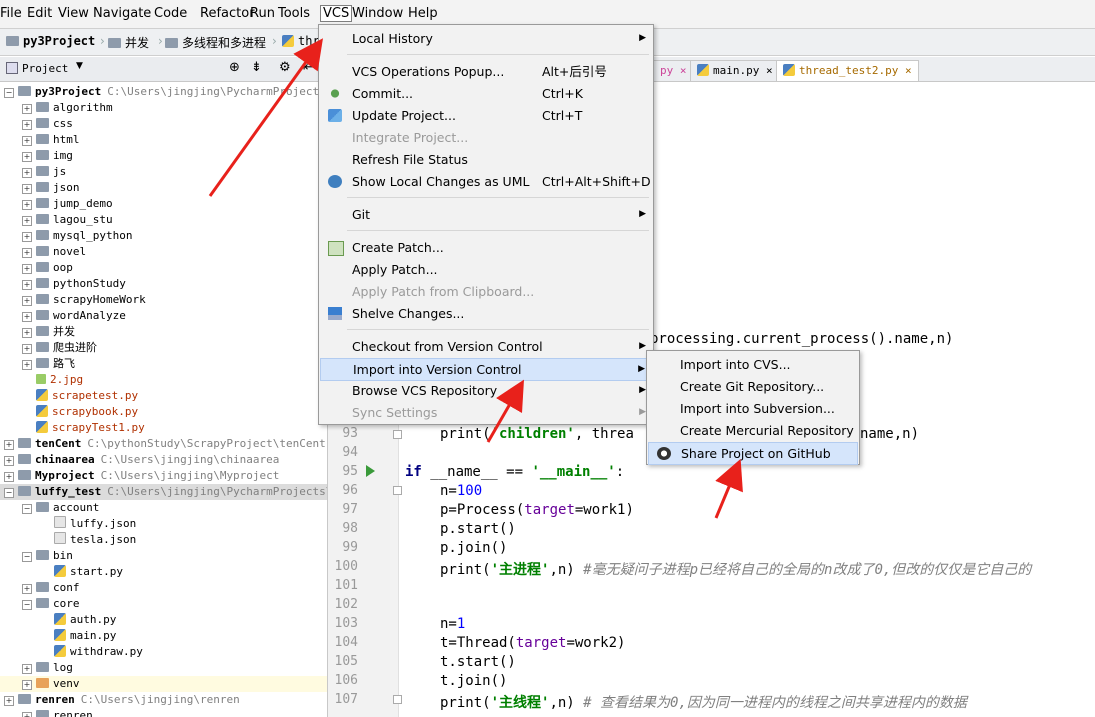 Image resolution: width=1095 pixels, height=717 pixels. What do you see at coordinates (163, 604) in the screenshot?
I see `tree-node: − core` at bounding box center [163, 604].